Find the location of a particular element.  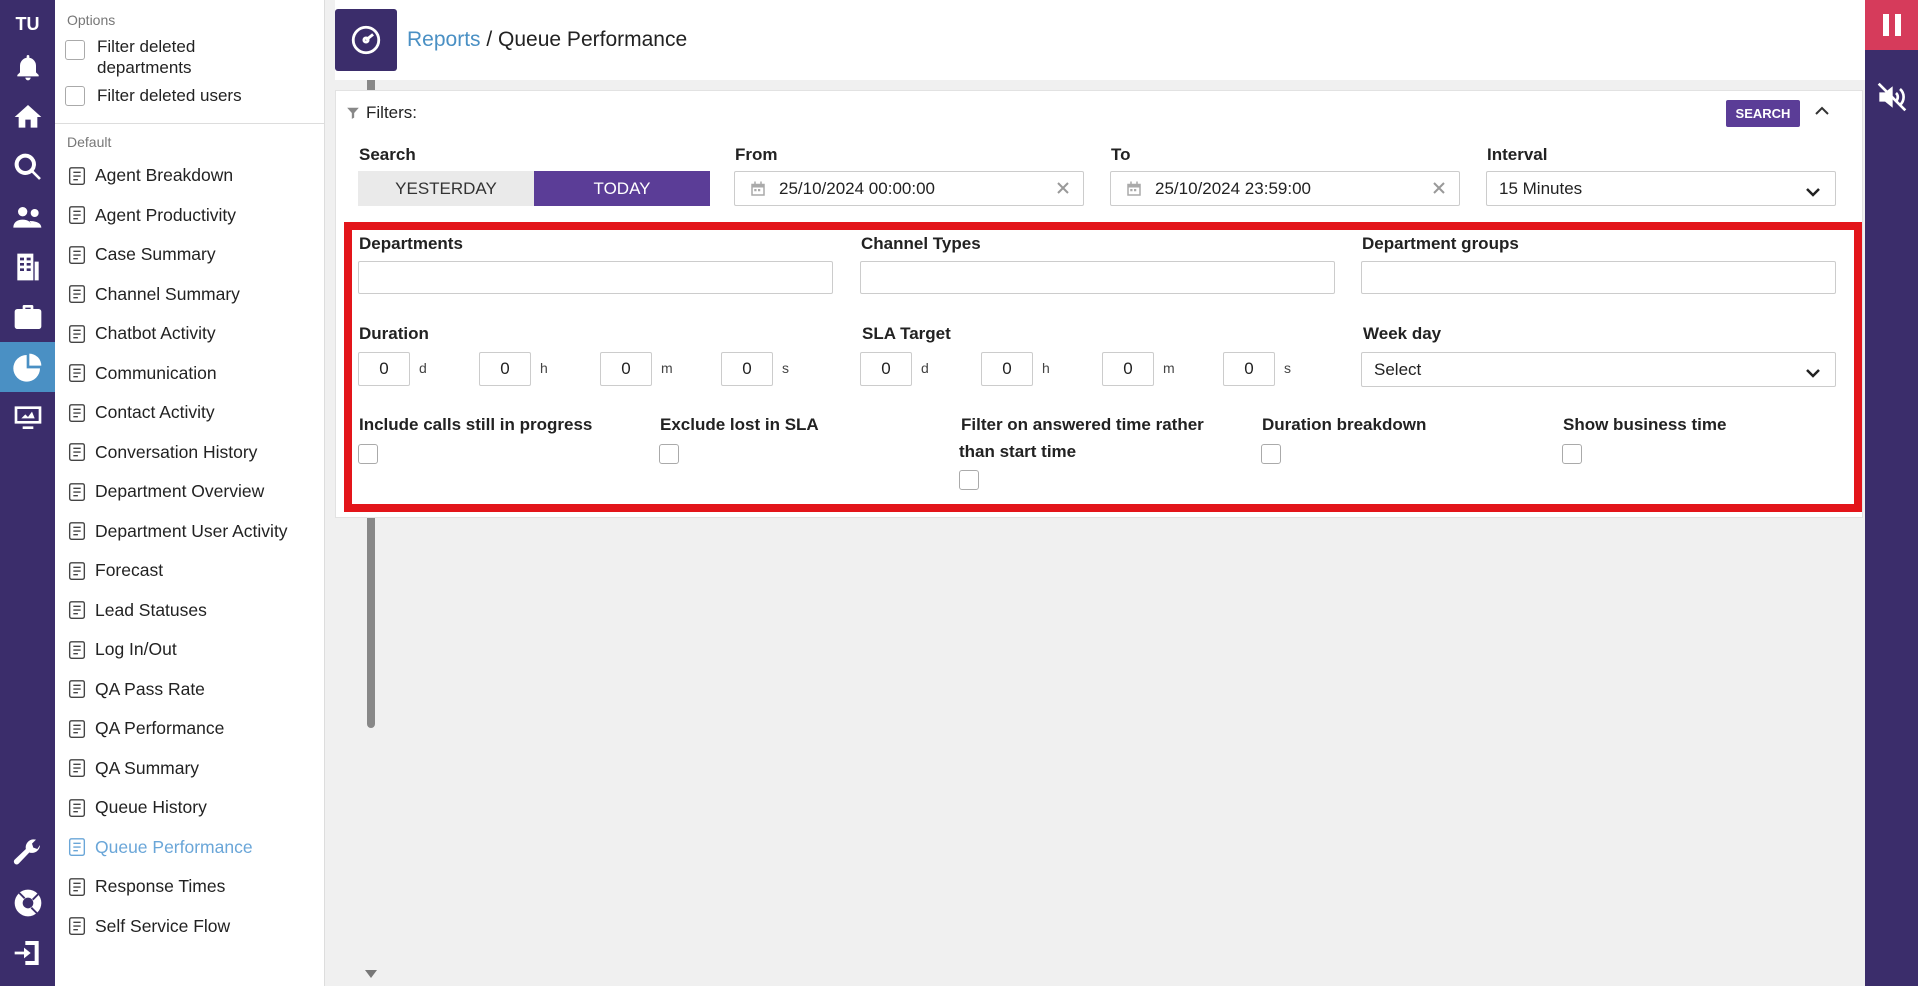

report-item-label: Lead Statuses is located at coordinates (151, 609).